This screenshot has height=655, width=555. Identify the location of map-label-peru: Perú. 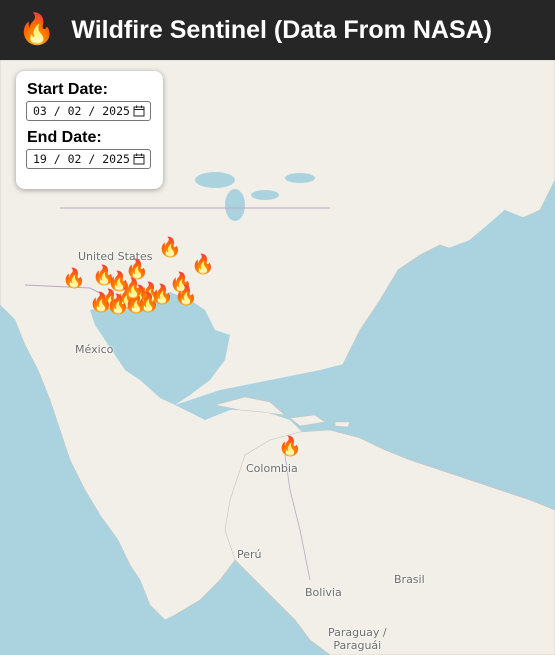
(249, 554).